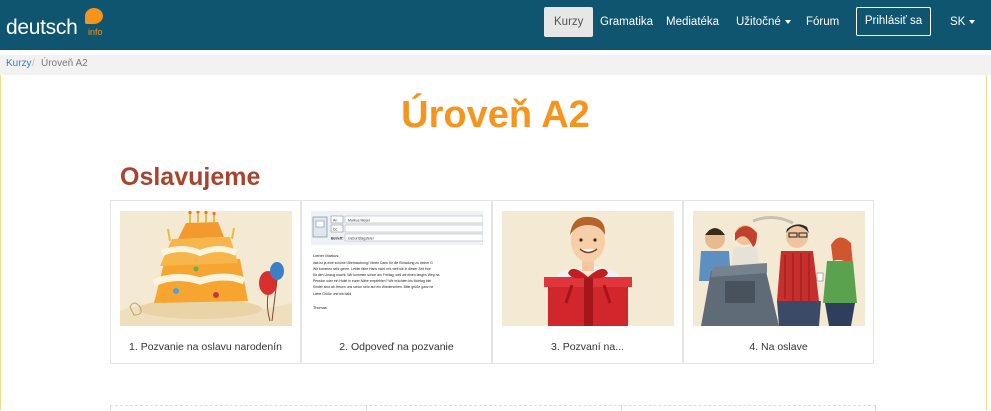 The width and height of the screenshot is (991, 411). I want to click on language-dropdown: SK, so click(963, 22).